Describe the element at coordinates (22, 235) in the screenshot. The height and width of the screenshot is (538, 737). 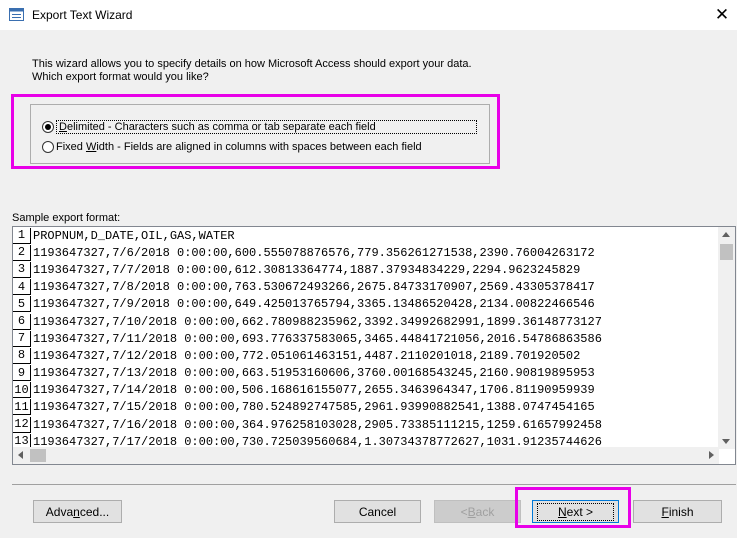
I see `row-number: 1` at that location.